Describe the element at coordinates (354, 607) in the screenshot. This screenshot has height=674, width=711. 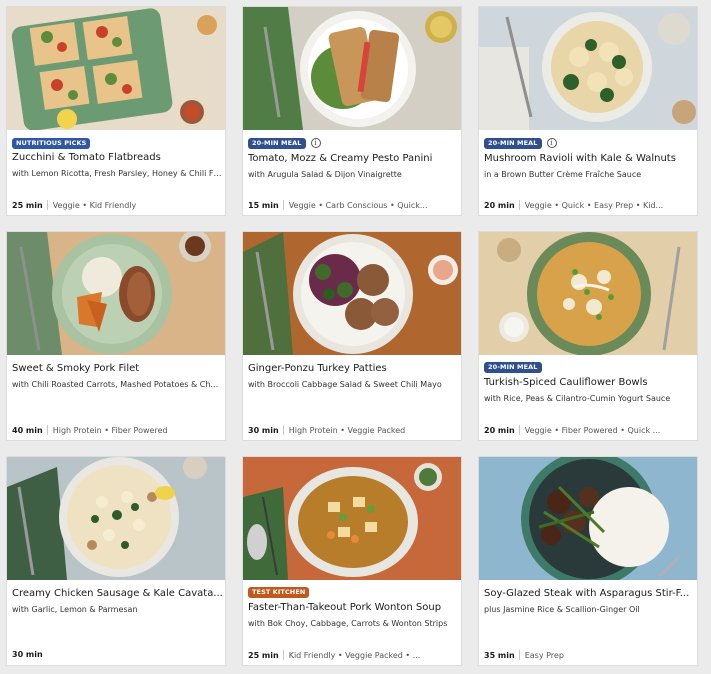
I see `recipe-title: Faster-Than-Takeout Pork Wonton Soup` at that location.